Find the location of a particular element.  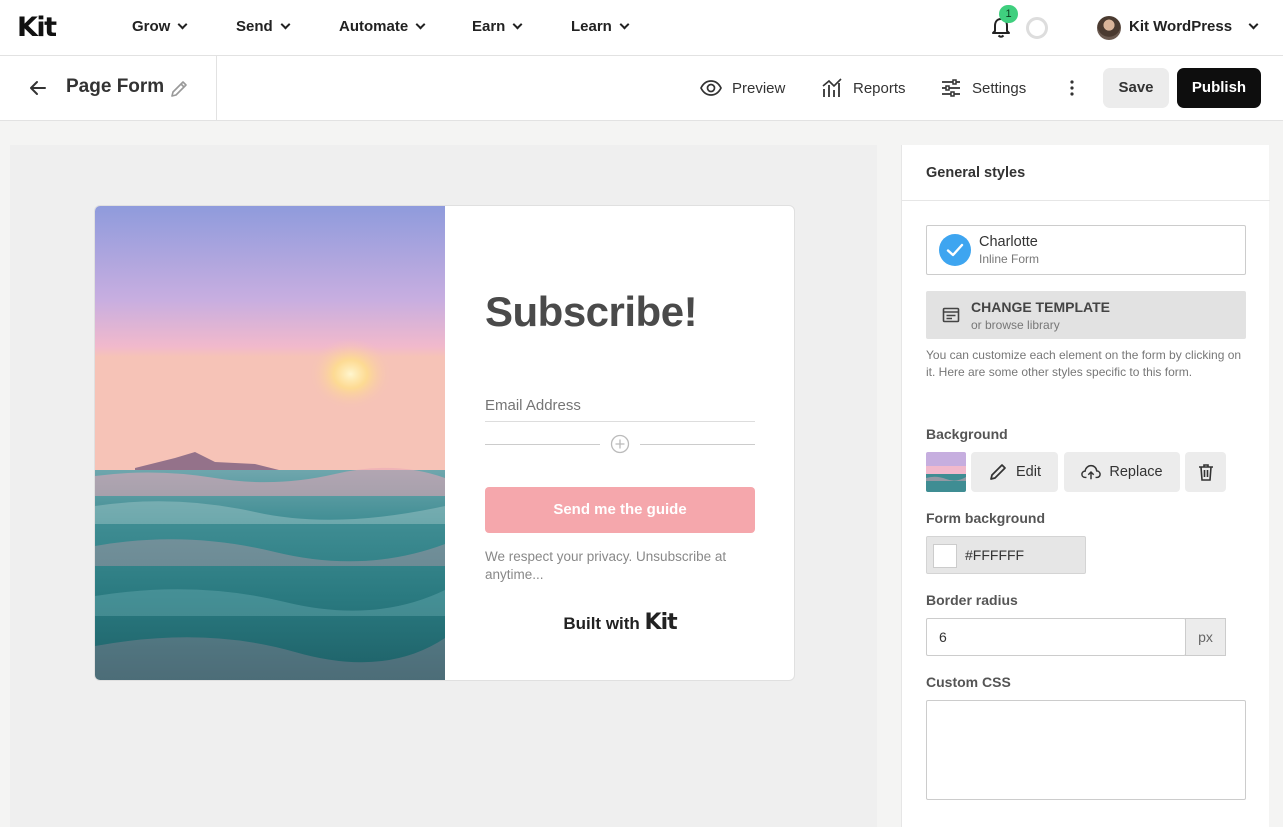

nav-learn-label: Learn is located at coordinates (591, 26).